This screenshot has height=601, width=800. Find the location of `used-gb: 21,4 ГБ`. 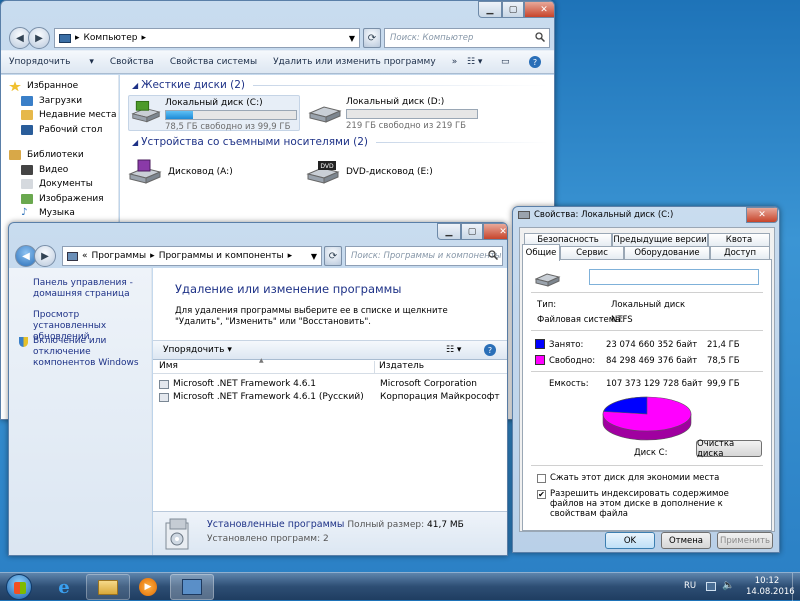

used-gb: 21,4 ГБ is located at coordinates (723, 345).